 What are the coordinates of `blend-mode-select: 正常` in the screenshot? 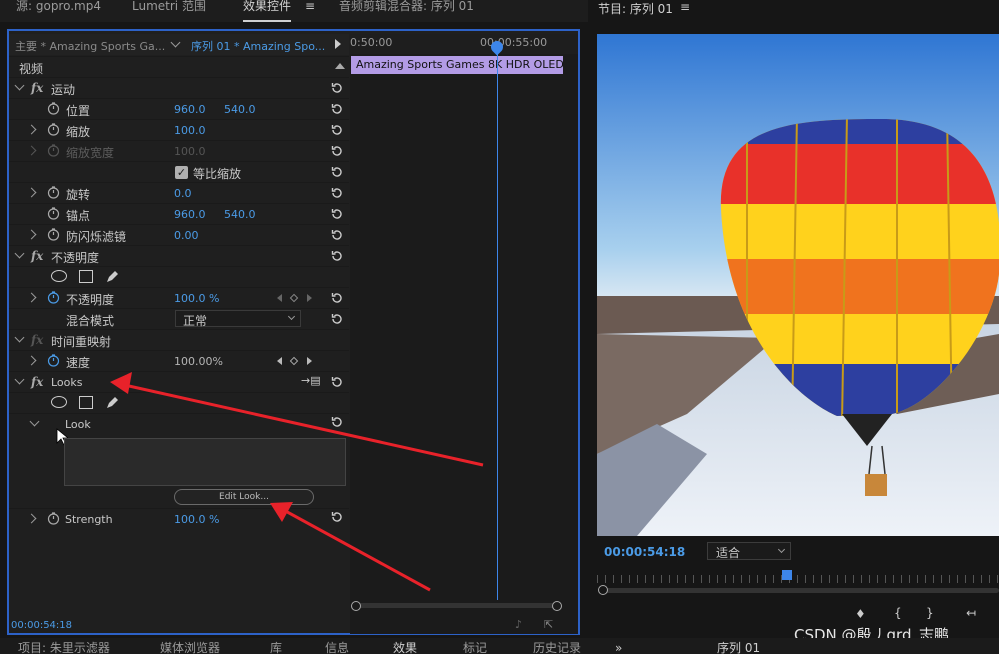 It's located at (238, 319).